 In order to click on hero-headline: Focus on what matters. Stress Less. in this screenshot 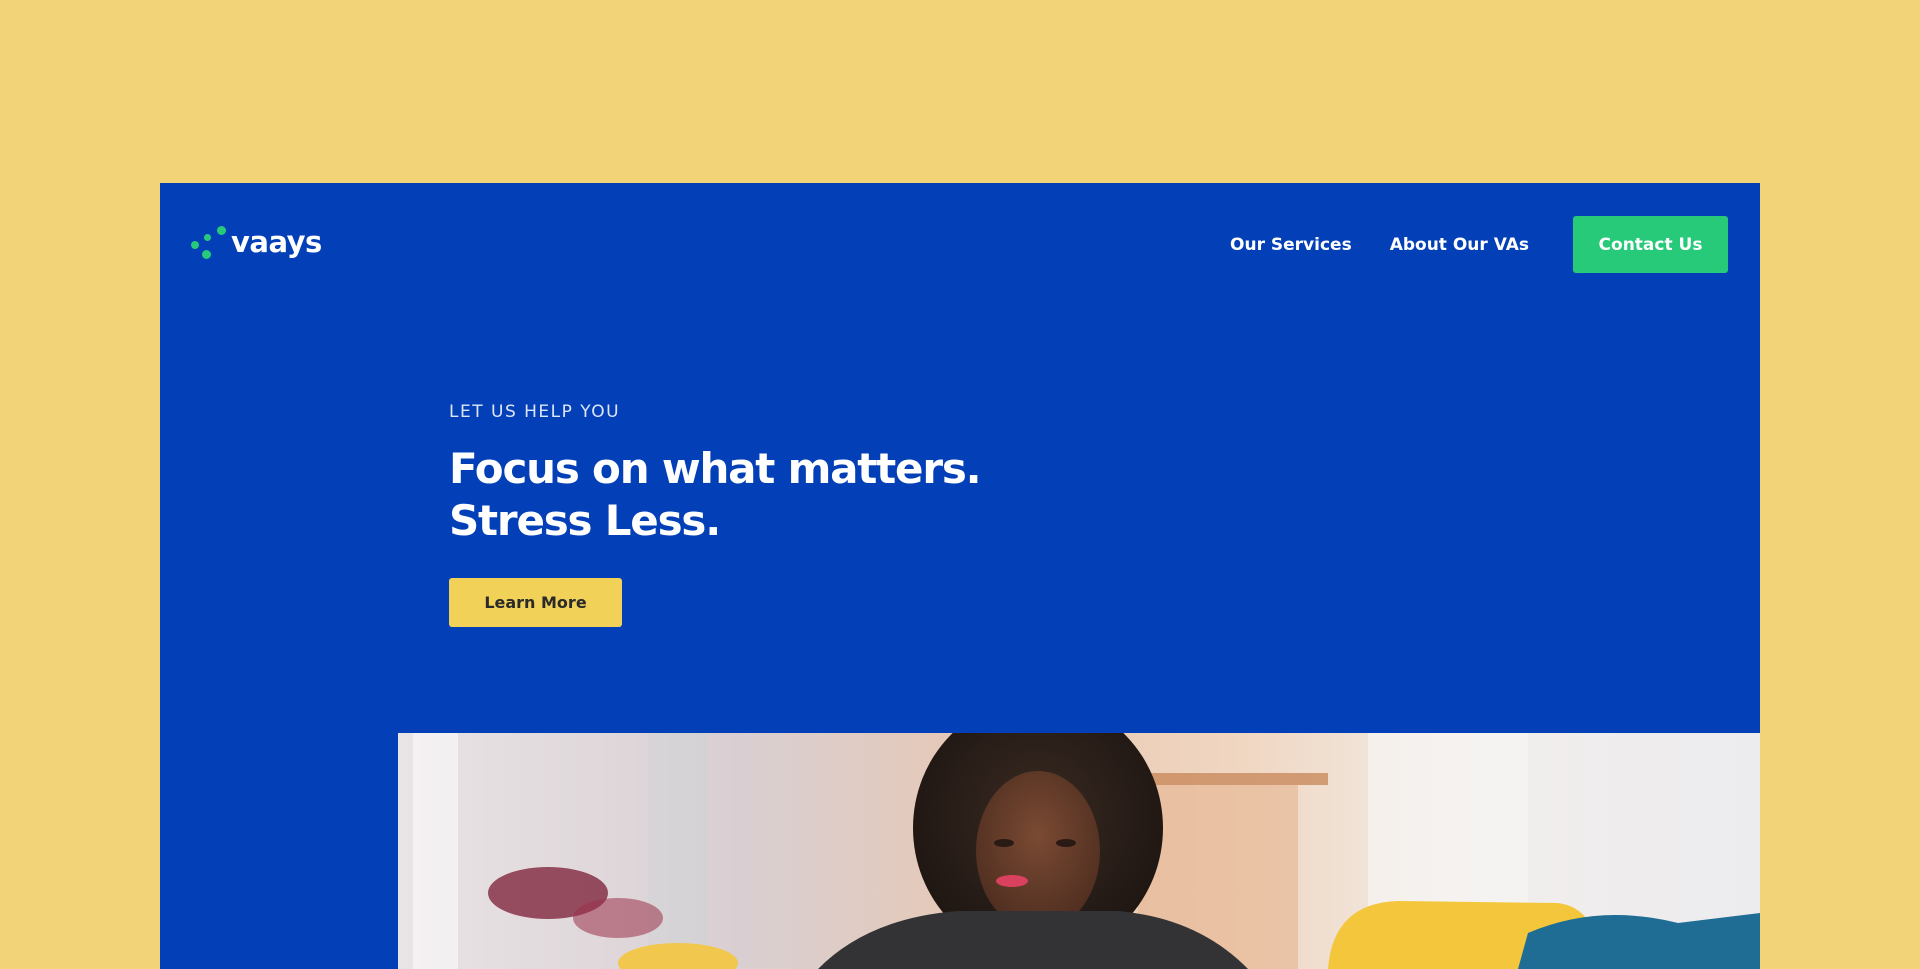, I will do `click(715, 495)`.